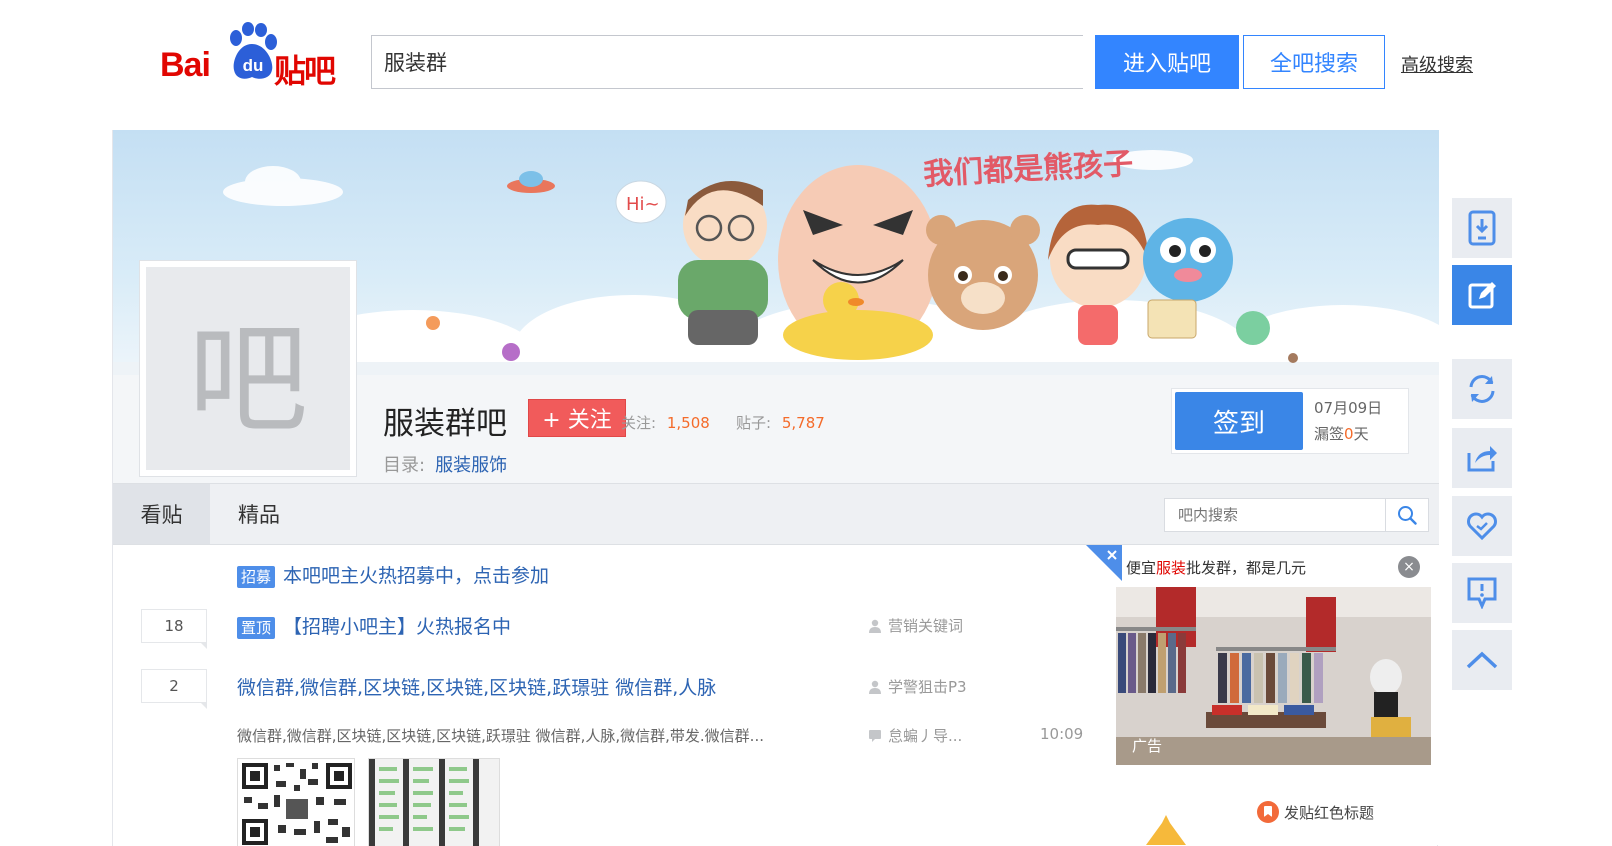  I want to click on sign-date: 07月09日, so click(1348, 408).